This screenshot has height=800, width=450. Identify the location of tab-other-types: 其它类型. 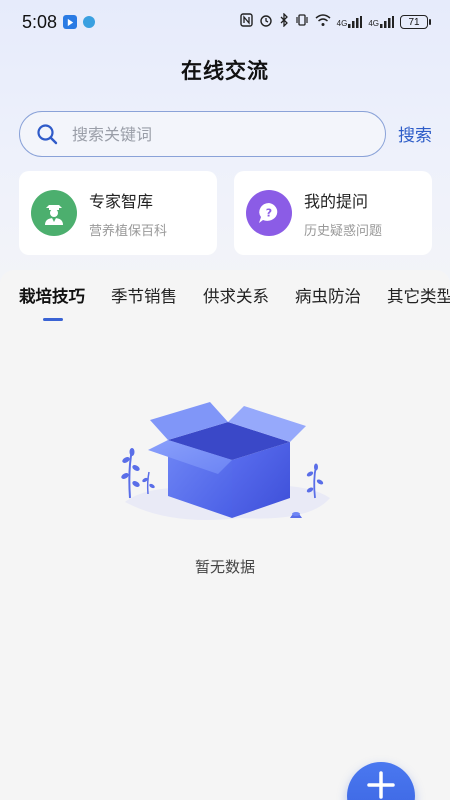
(409, 297).